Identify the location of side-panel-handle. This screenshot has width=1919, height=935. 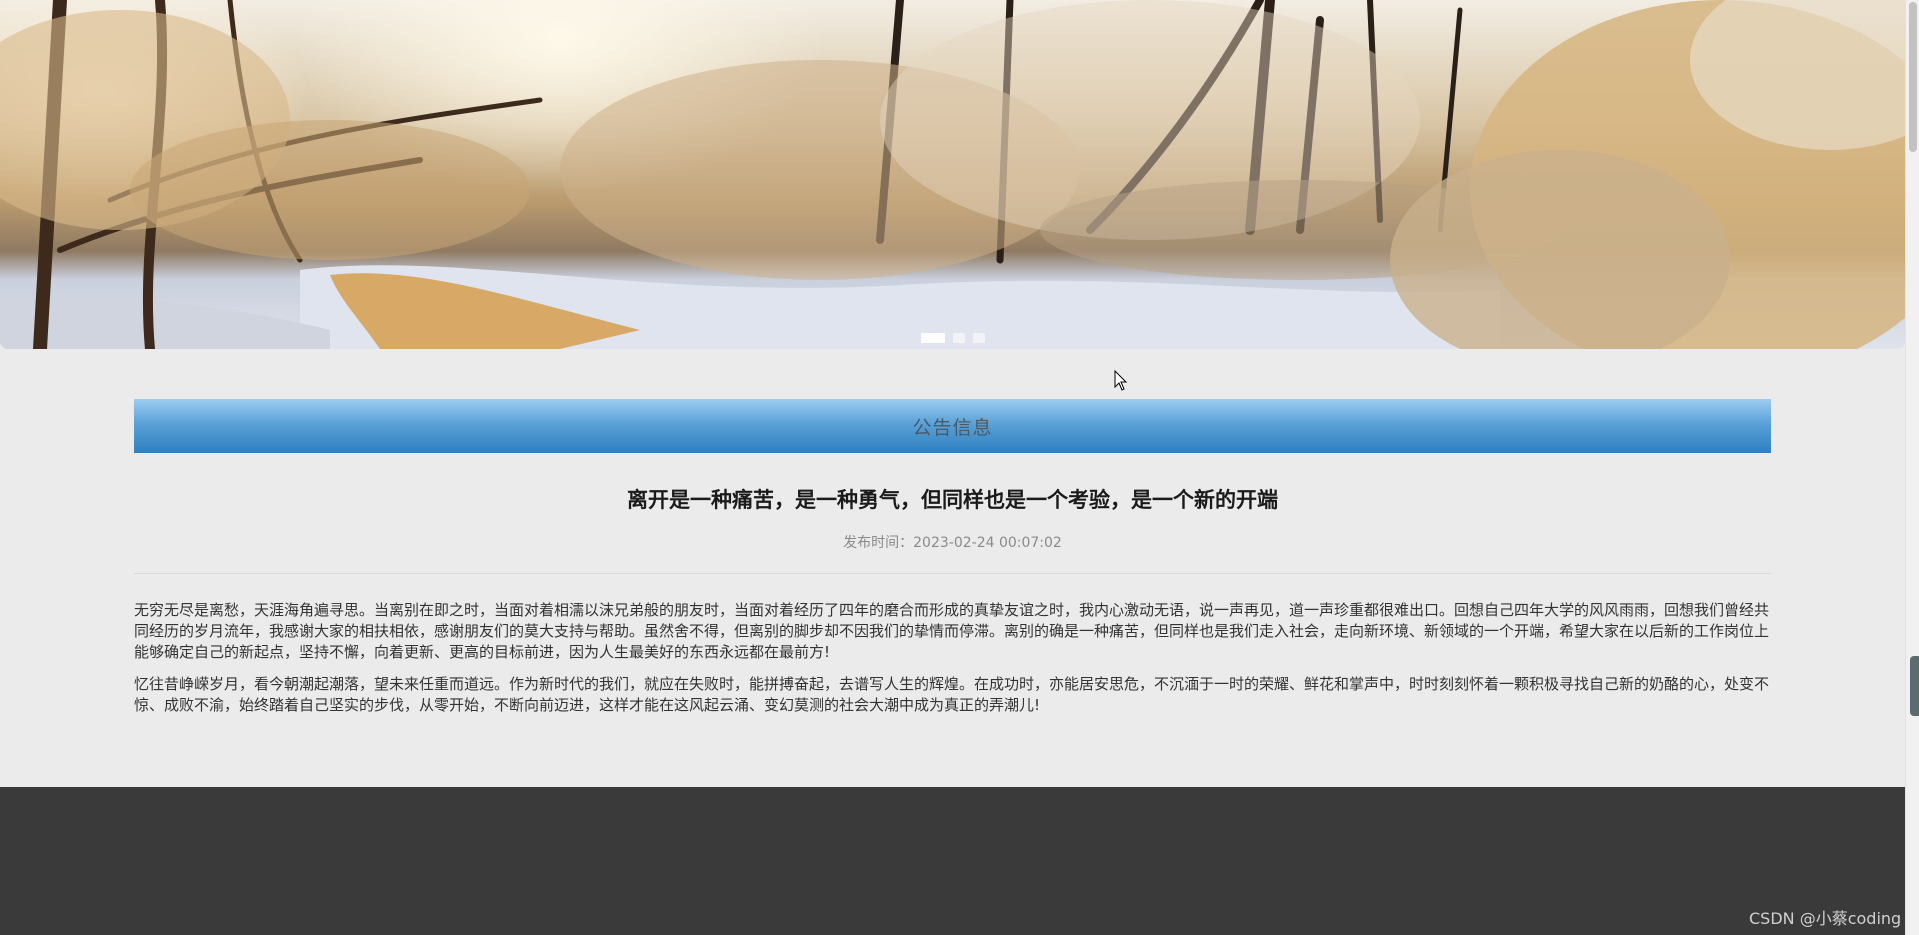
(1914, 686).